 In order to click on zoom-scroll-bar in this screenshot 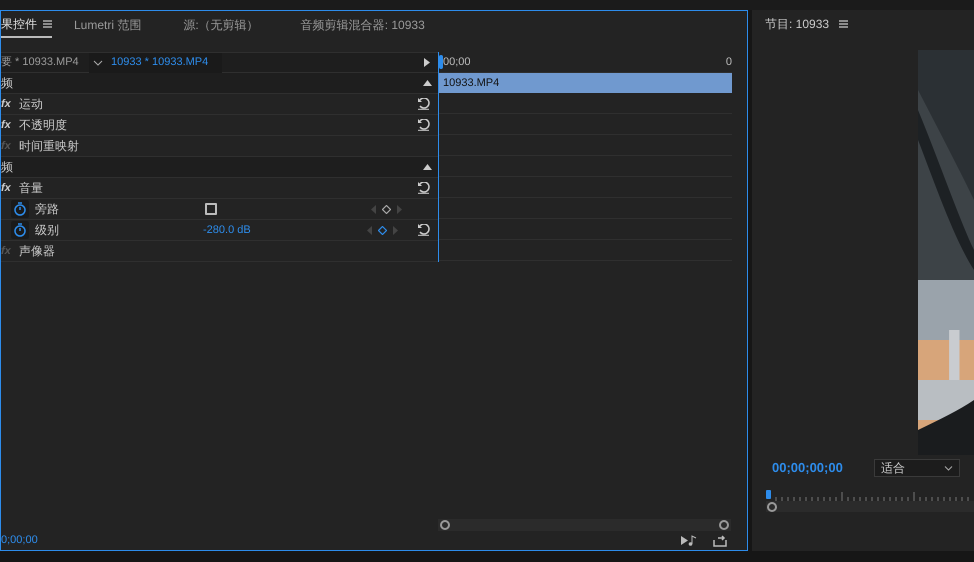, I will do `click(870, 506)`.